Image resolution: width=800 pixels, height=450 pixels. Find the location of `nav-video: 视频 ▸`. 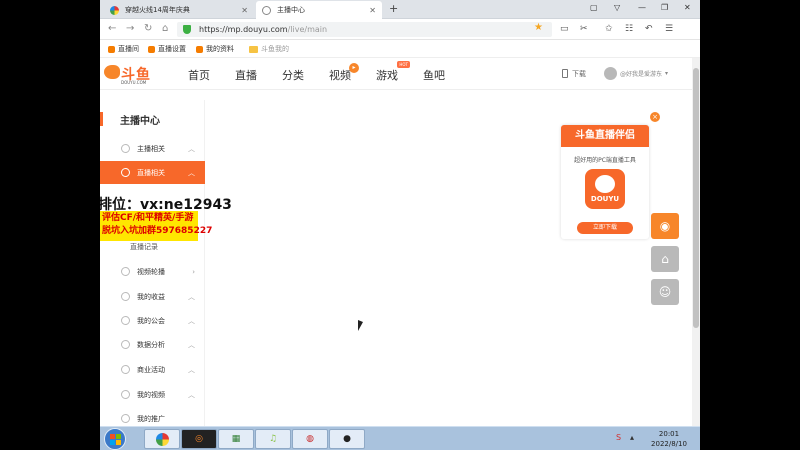

nav-video: 视频 ▸ is located at coordinates (344, 73).